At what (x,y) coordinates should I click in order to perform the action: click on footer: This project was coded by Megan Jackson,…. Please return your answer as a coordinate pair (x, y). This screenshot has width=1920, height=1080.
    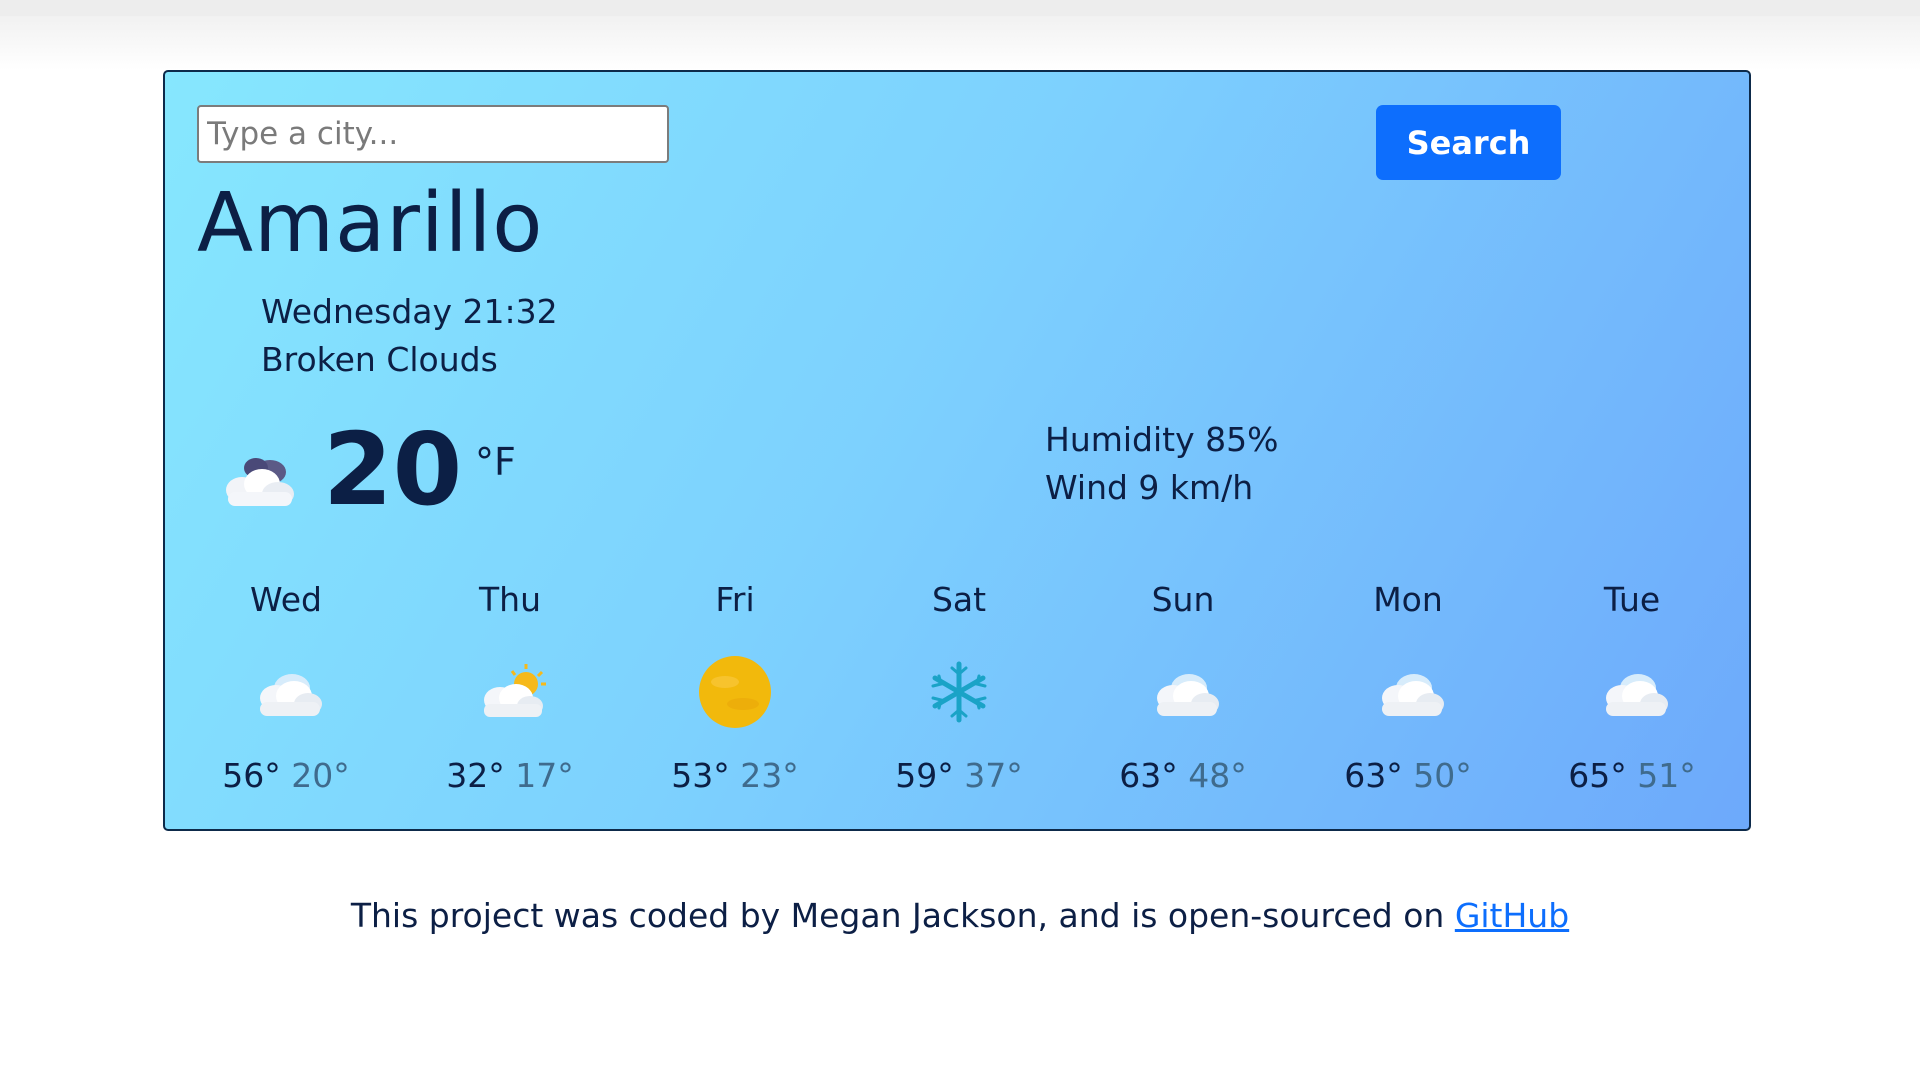
    Looking at the image, I should click on (960, 915).